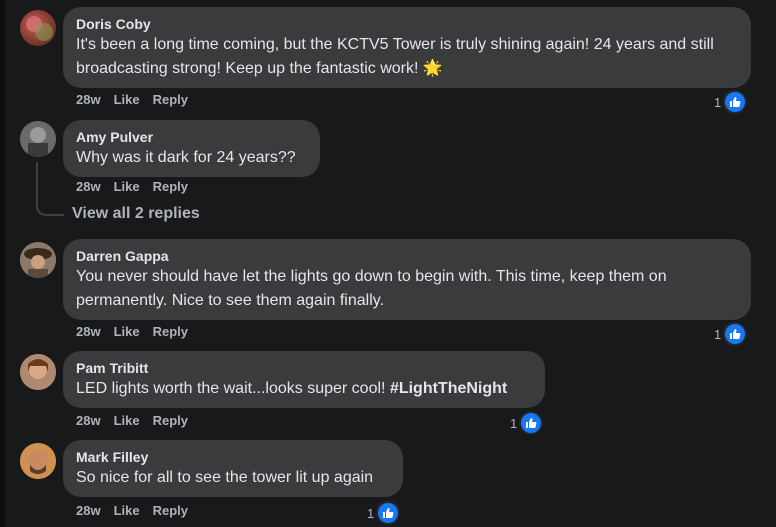 The image size is (776, 527). I want to click on hashtag-link: #LightTheNight, so click(448, 388).